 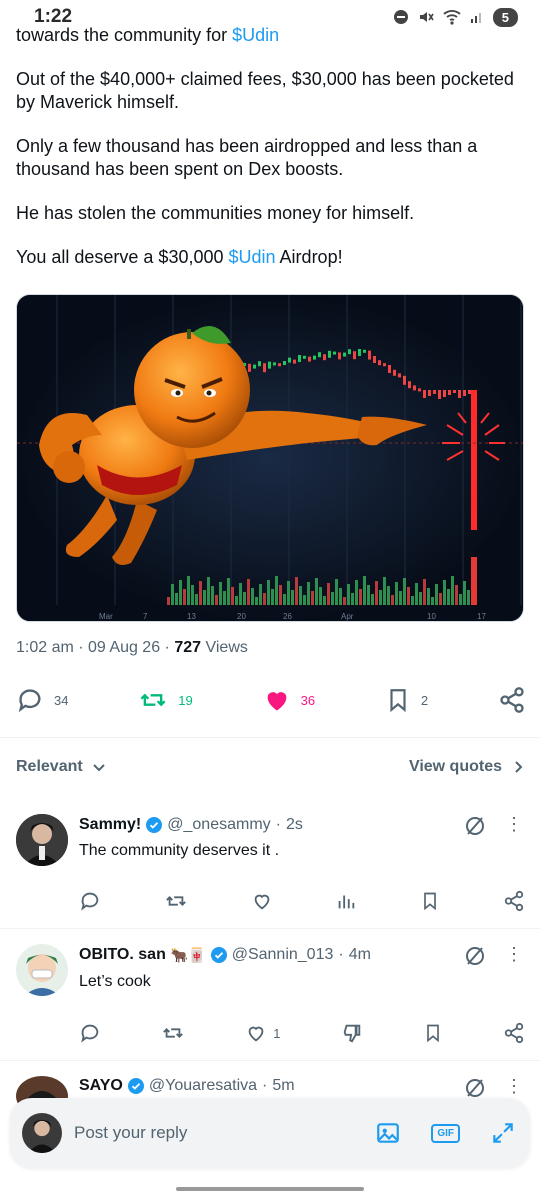 What do you see at coordinates (218, 825) in the screenshot?
I see `reply-handle: @_onesammy` at bounding box center [218, 825].